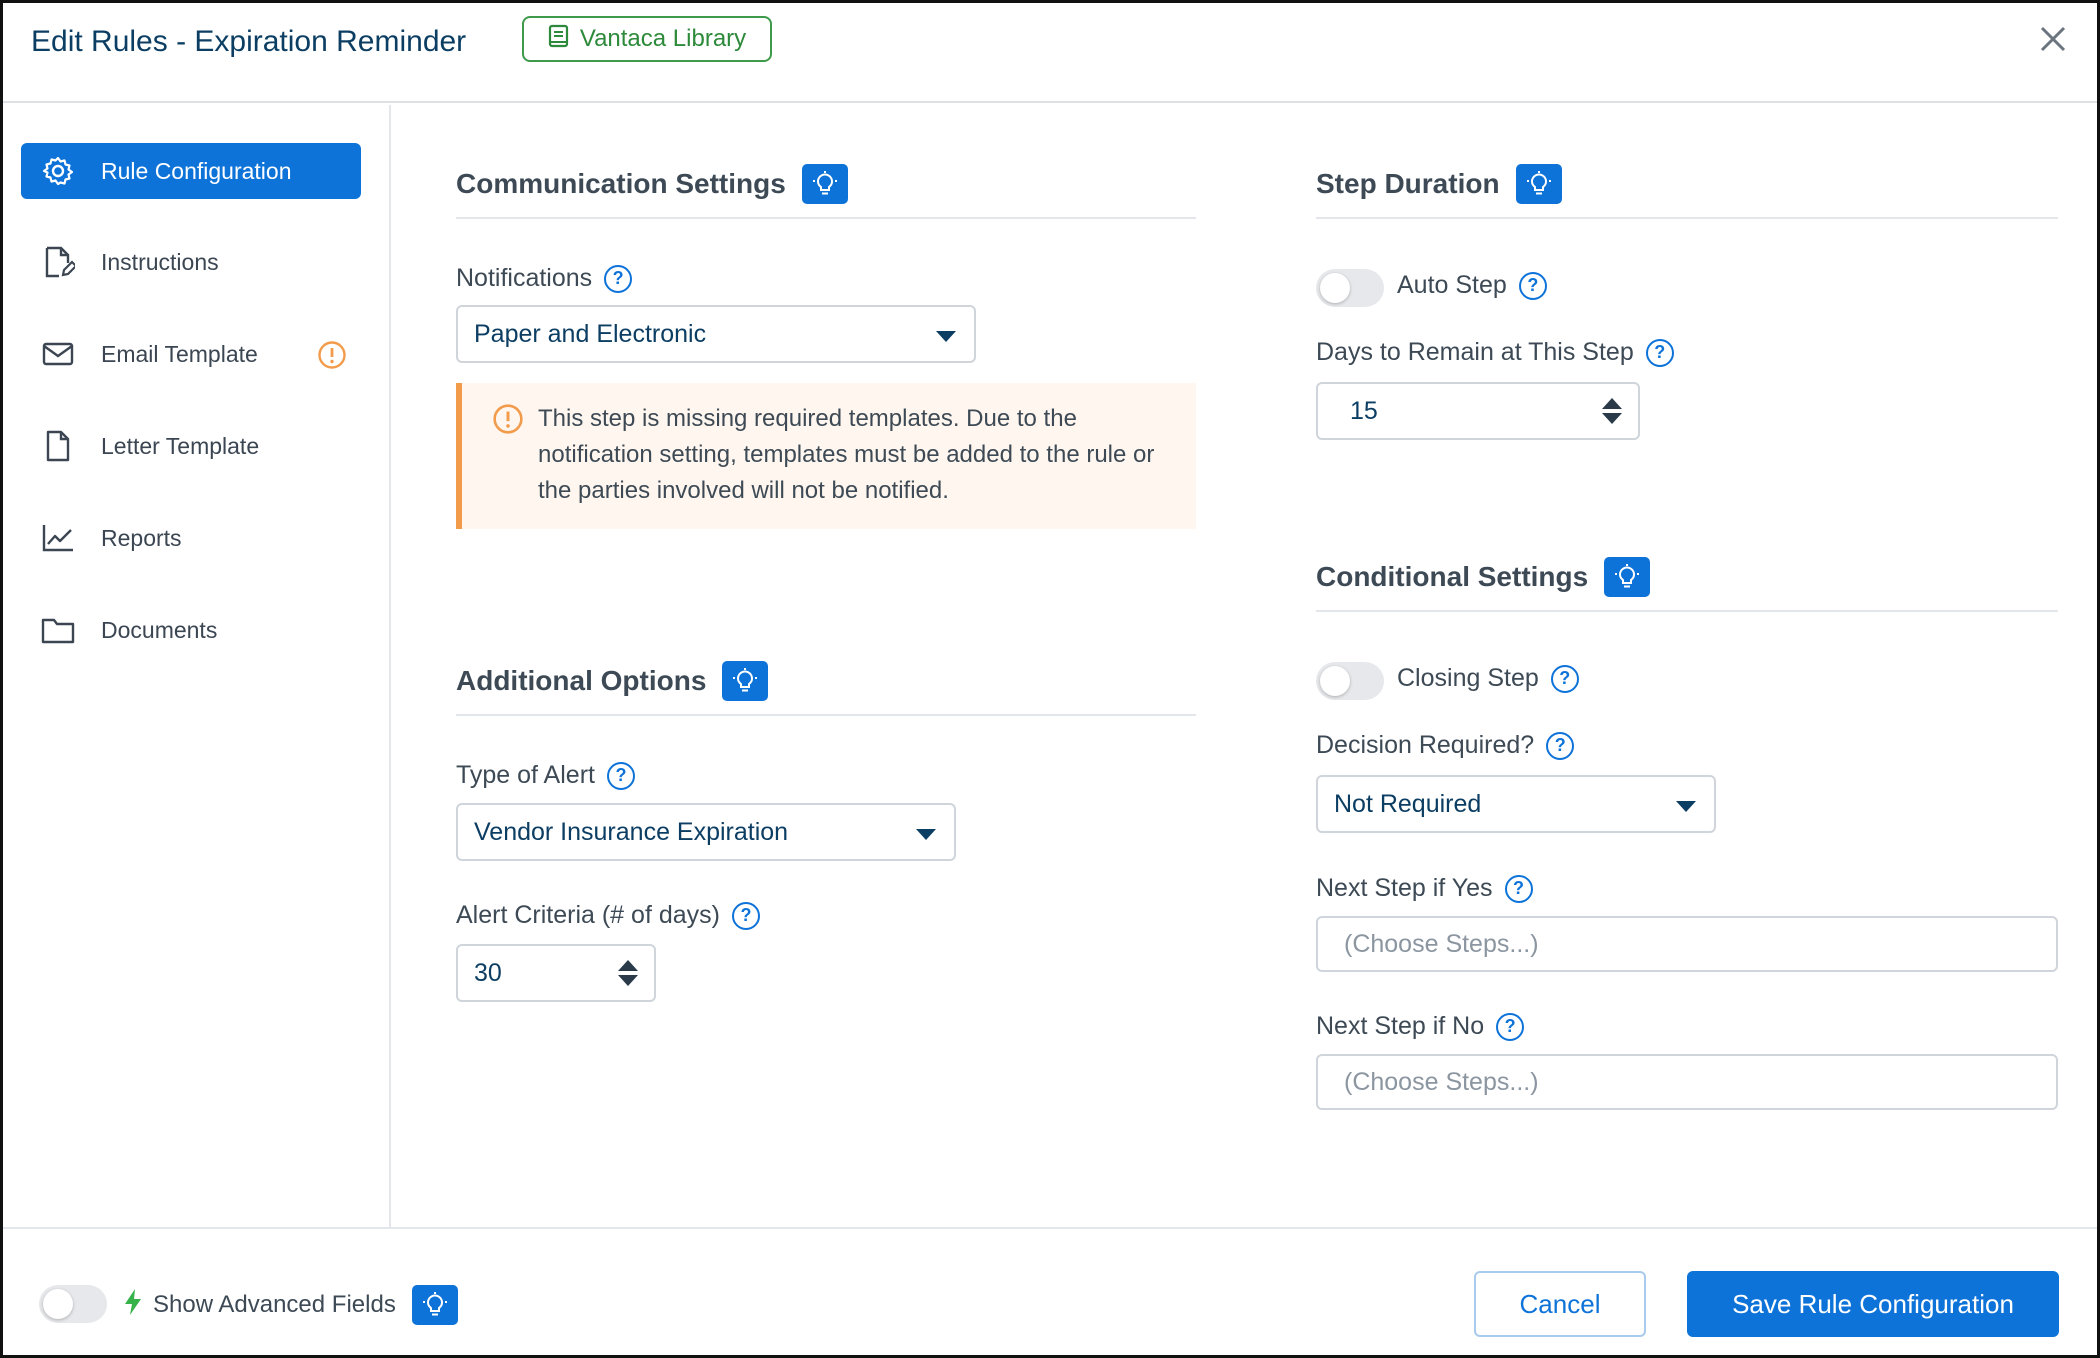 The width and height of the screenshot is (2100, 1358). I want to click on alert-criteria-label: Alert Criteria (# of days) ?, so click(608, 915).